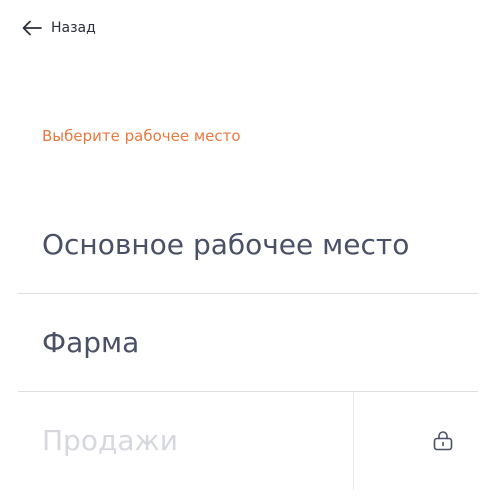 This screenshot has width=497, height=496. I want to click on workspace-label: Основное рабочее место, so click(226, 244).